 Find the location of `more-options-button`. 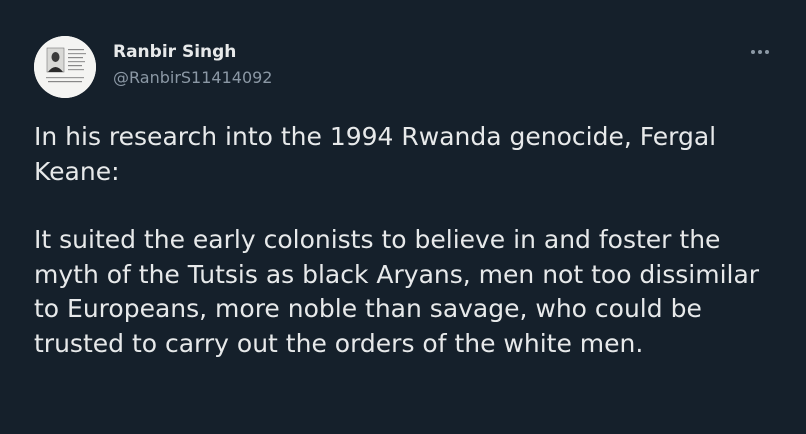

more-options-button is located at coordinates (760, 52).